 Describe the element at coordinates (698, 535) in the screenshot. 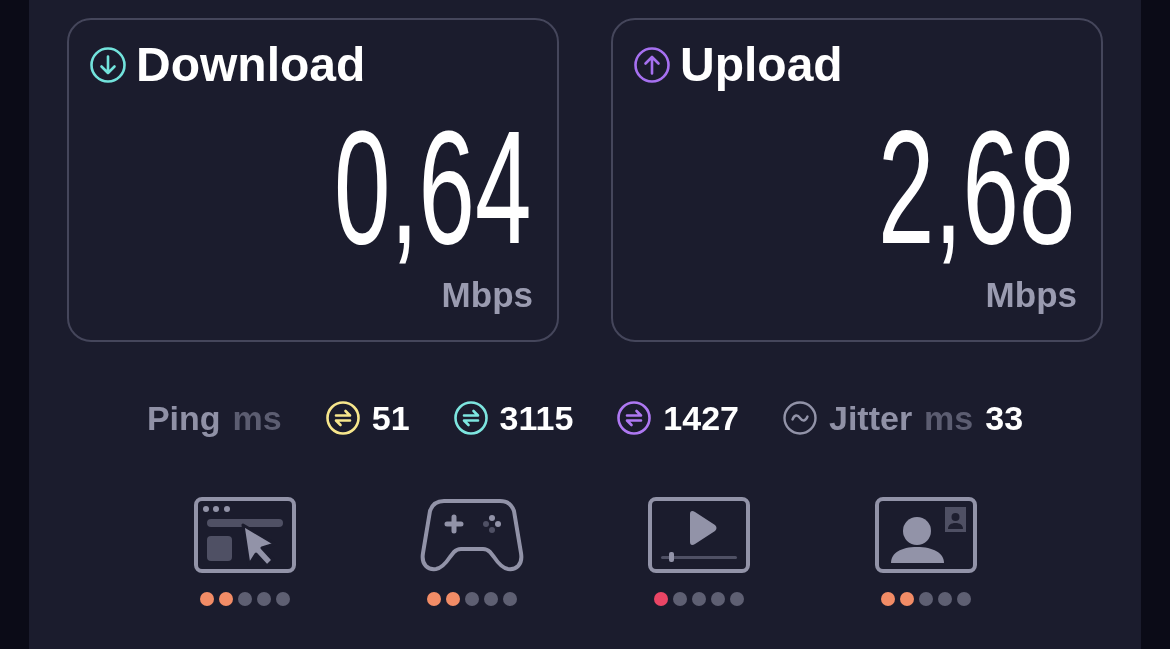

I see `video-player-icon` at that location.